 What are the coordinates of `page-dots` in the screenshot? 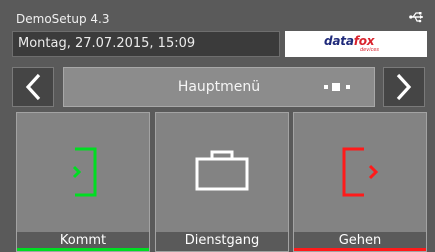 It's located at (337, 87).